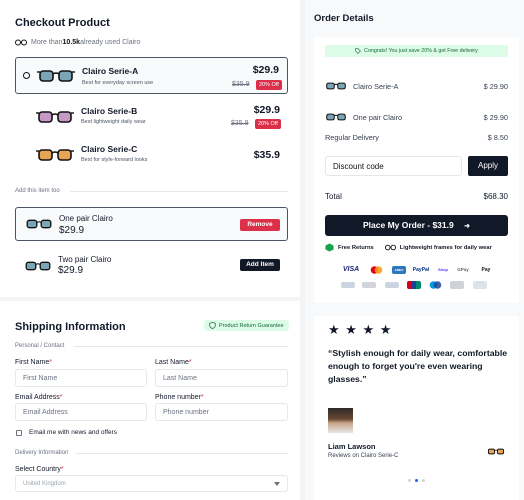 This screenshot has width=524, height=500. Describe the element at coordinates (360, 329) in the screenshot. I see `rating-stars-icon: ★ ★ ★ ★` at that location.